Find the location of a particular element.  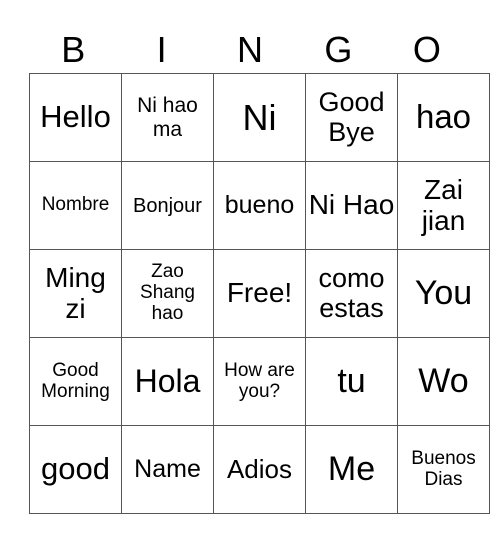

header-letter-g: G is located at coordinates (338, 49).